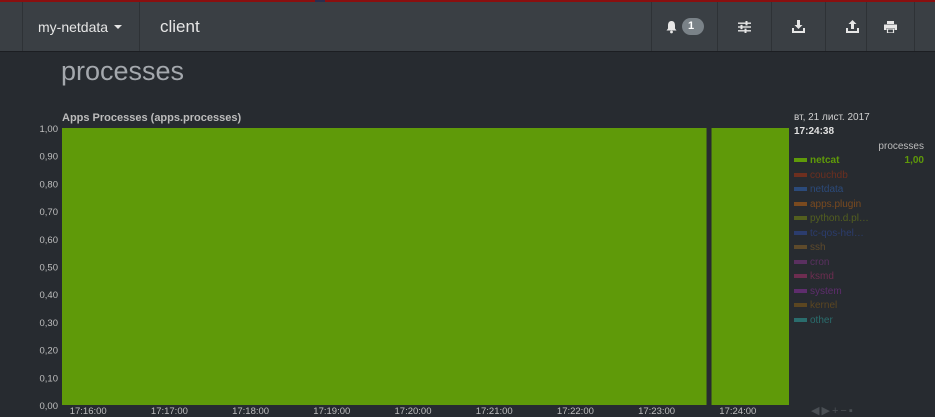 Image resolution: width=935 pixels, height=417 pixels. Describe the element at coordinates (331, 410) in the screenshot. I see `x-tick-label: 17:19:00` at that location.